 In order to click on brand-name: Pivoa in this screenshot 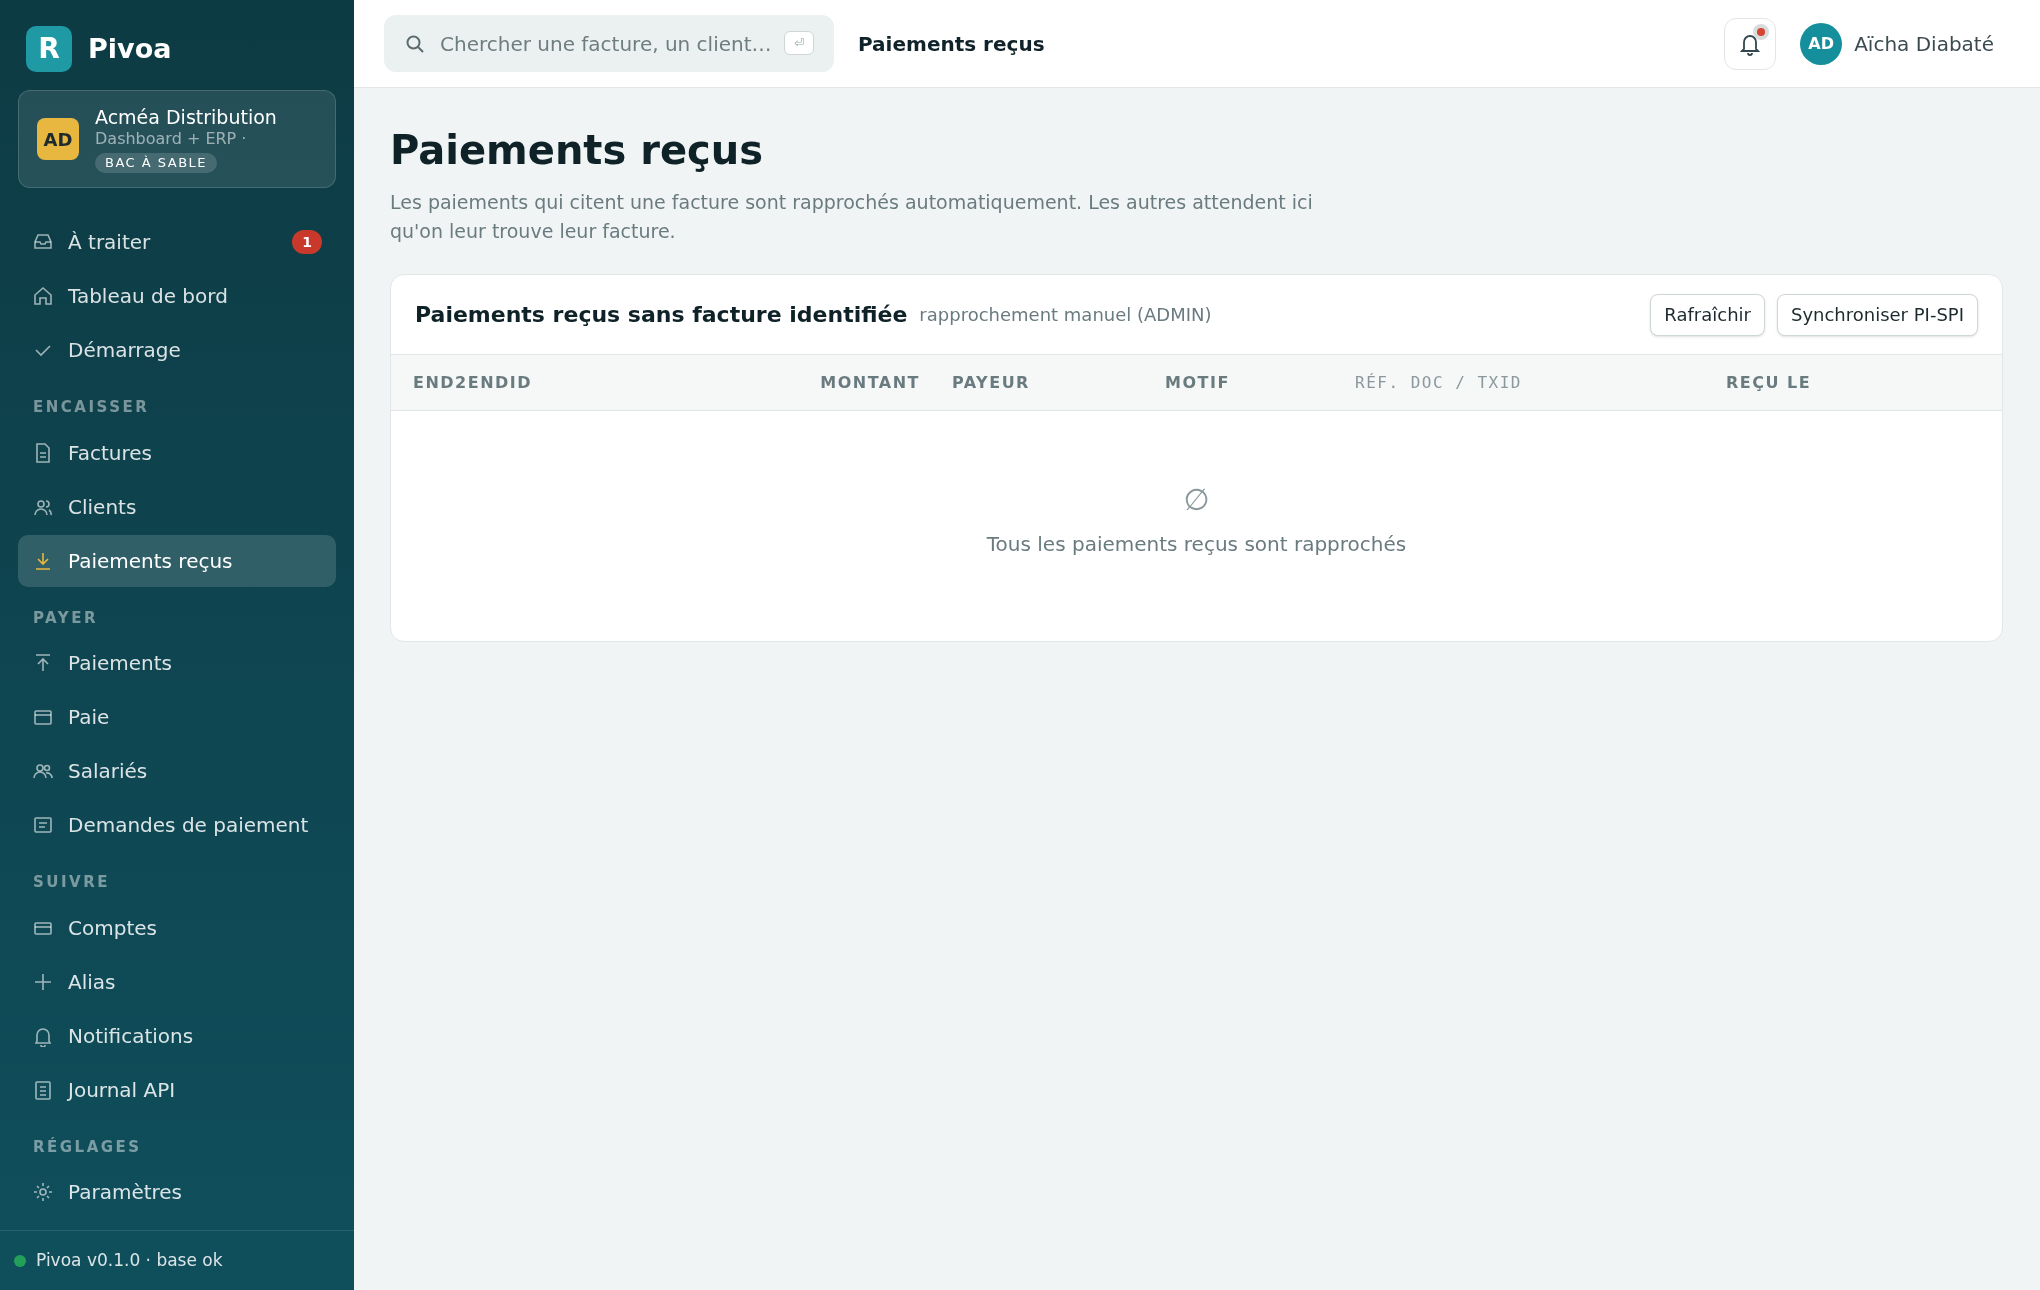, I will do `click(130, 48)`.